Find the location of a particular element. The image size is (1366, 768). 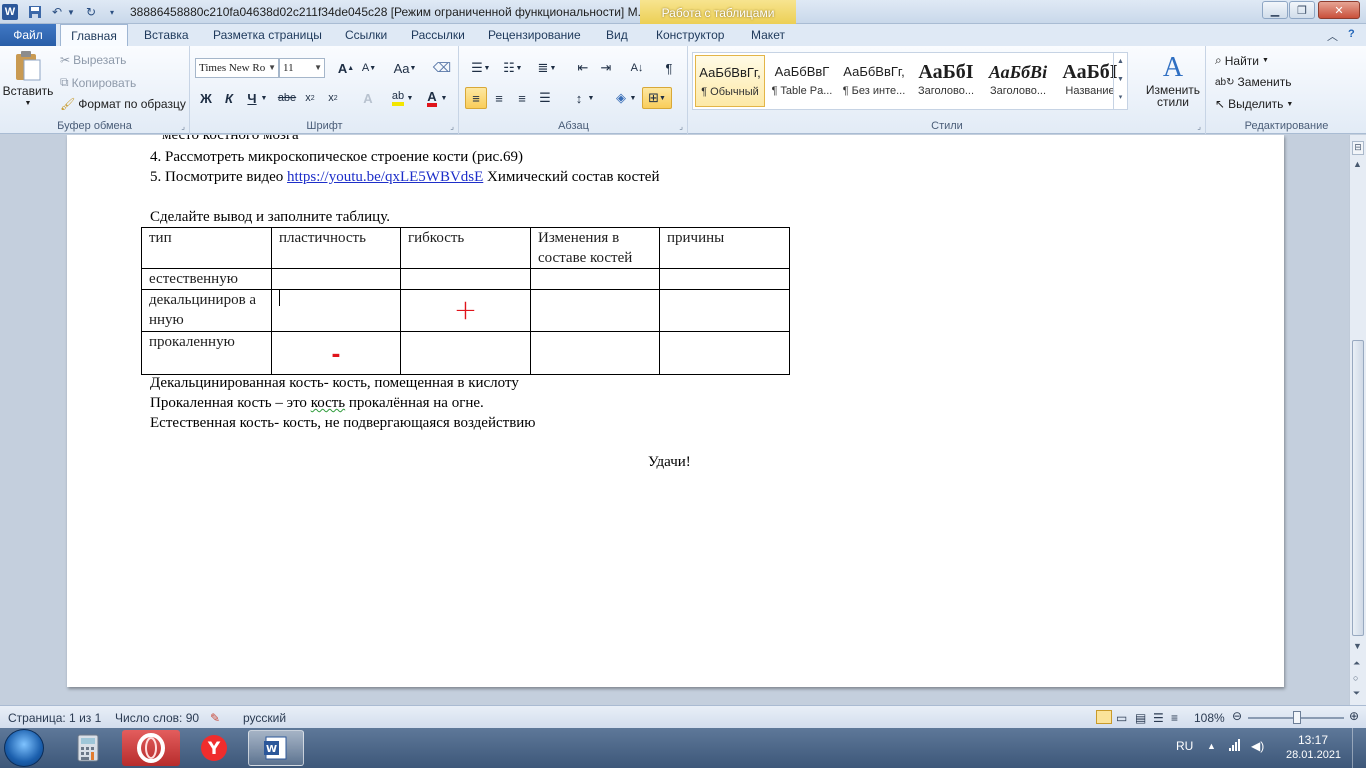

calculator-icon is located at coordinates (88, 748).